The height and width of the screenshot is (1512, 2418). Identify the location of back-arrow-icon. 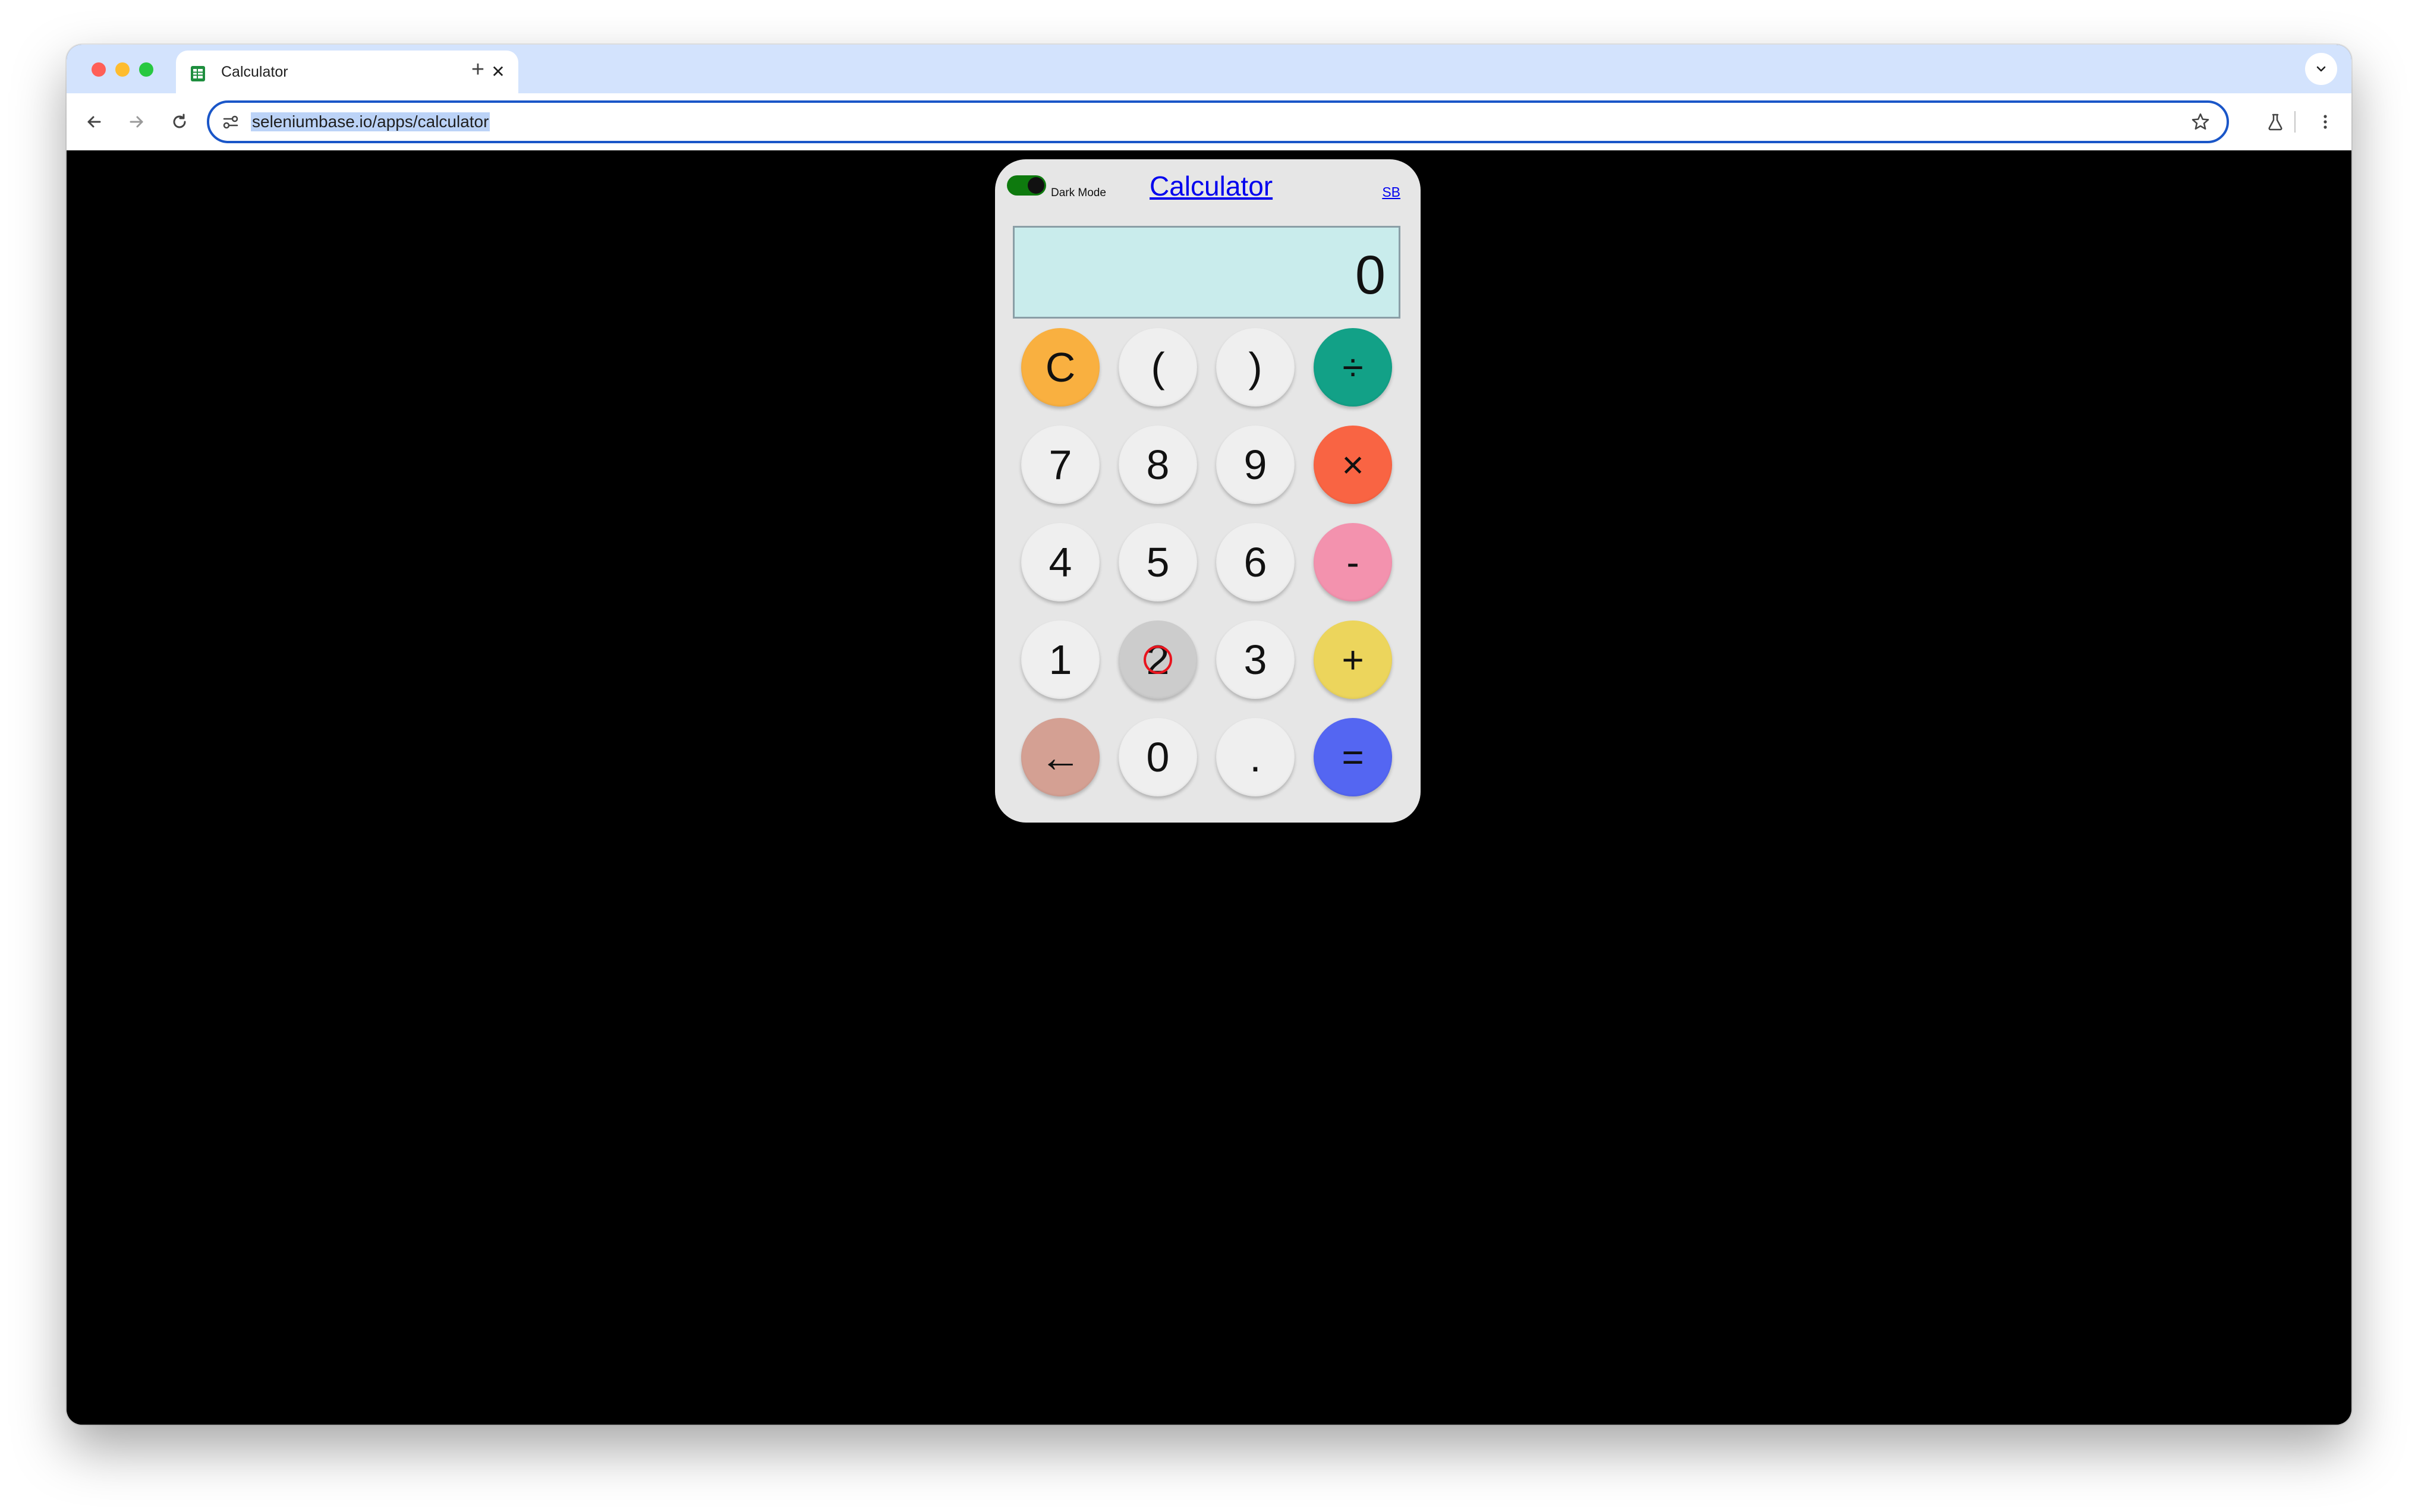
(94, 122).